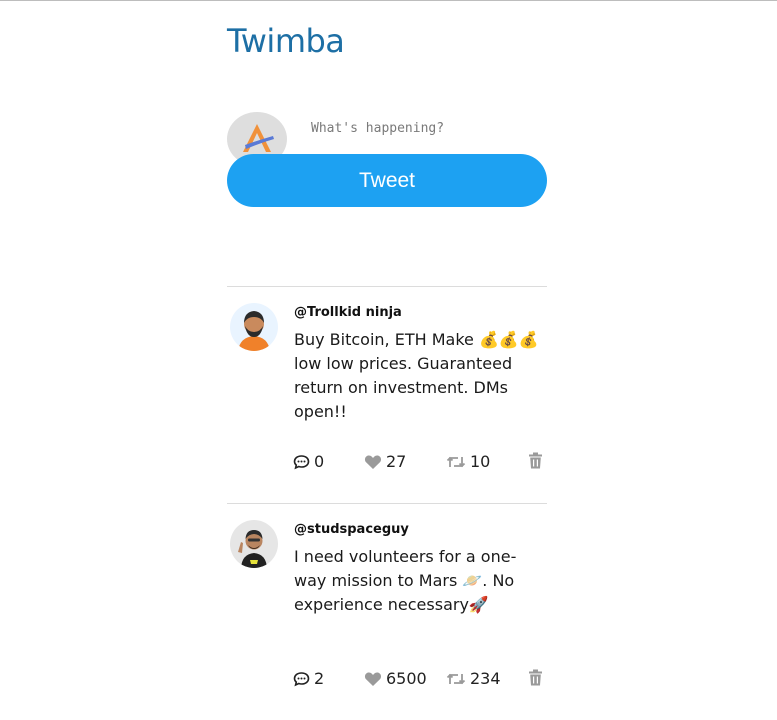 The image size is (777, 720). I want to click on like-button: 27, so click(385, 461).